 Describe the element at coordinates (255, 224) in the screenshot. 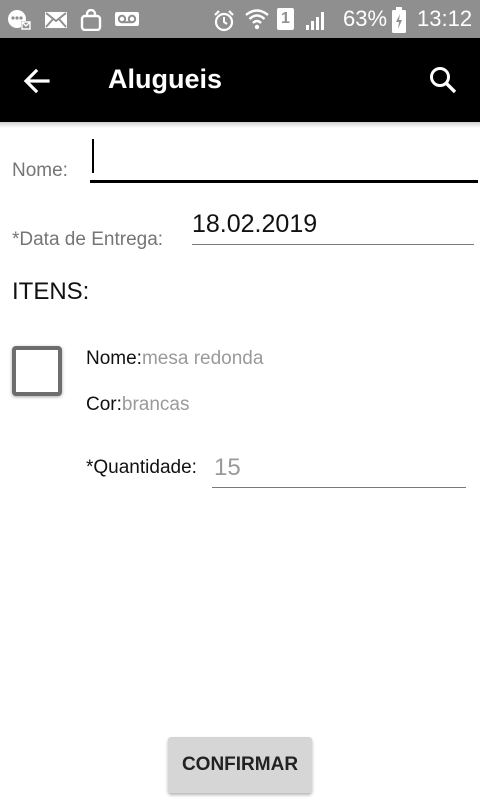

I see `data-entrega-value: 18.02.2019` at that location.